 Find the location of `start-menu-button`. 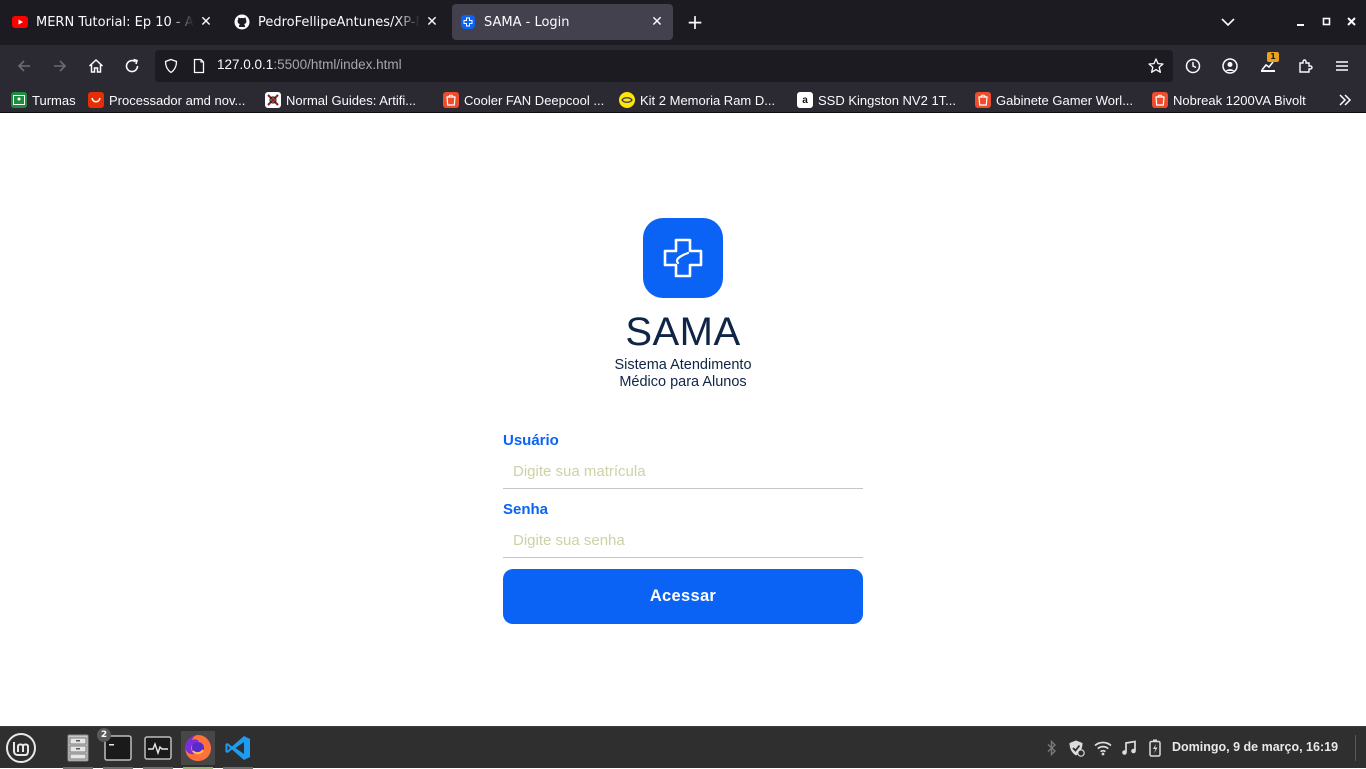

start-menu-button is located at coordinates (21, 748).